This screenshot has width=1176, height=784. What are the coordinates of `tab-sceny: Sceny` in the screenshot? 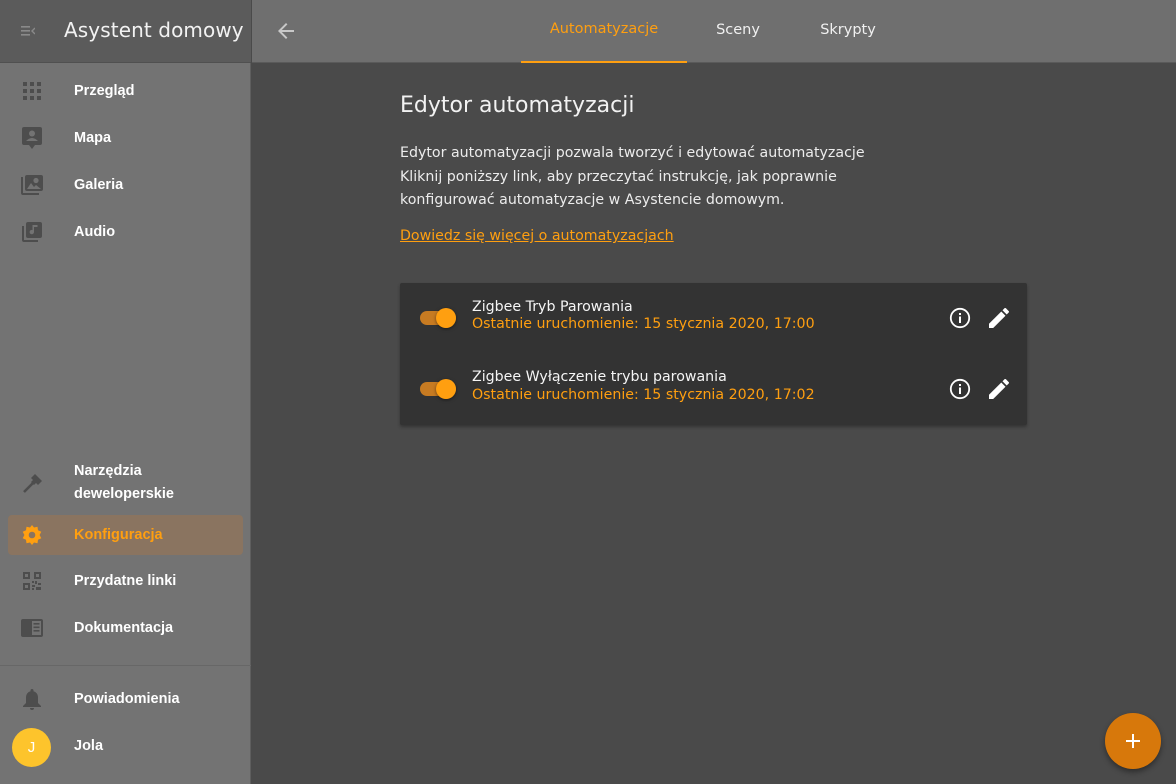 It's located at (738, 31).